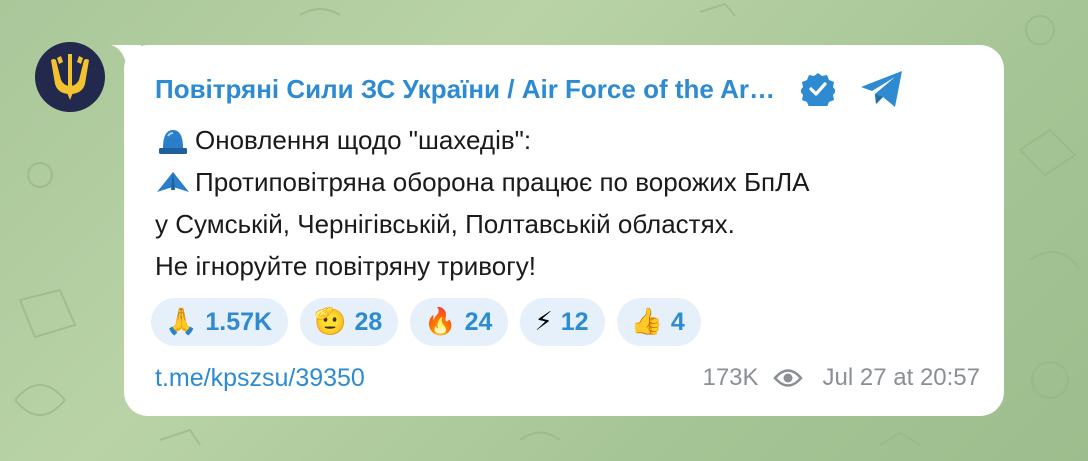 The height and width of the screenshot is (461, 1088). What do you see at coordinates (677, 321) in the screenshot?
I see `reaction-count: 4` at bounding box center [677, 321].